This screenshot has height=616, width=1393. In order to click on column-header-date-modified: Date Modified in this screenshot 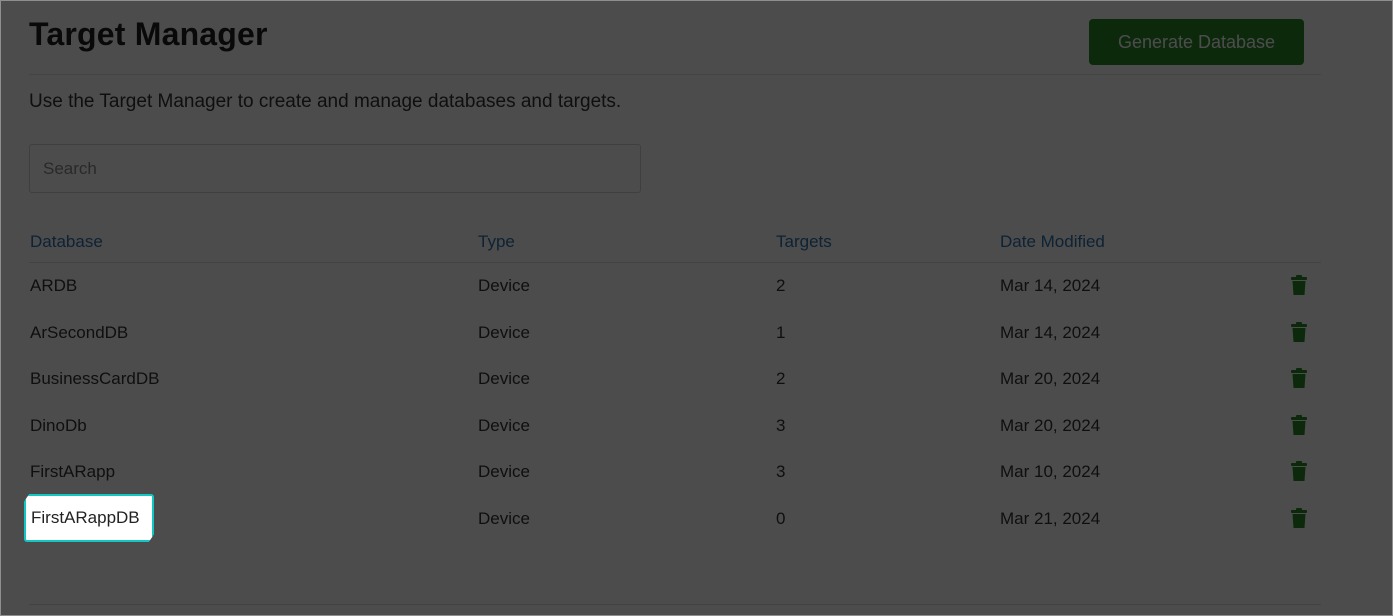, I will do `click(1052, 242)`.